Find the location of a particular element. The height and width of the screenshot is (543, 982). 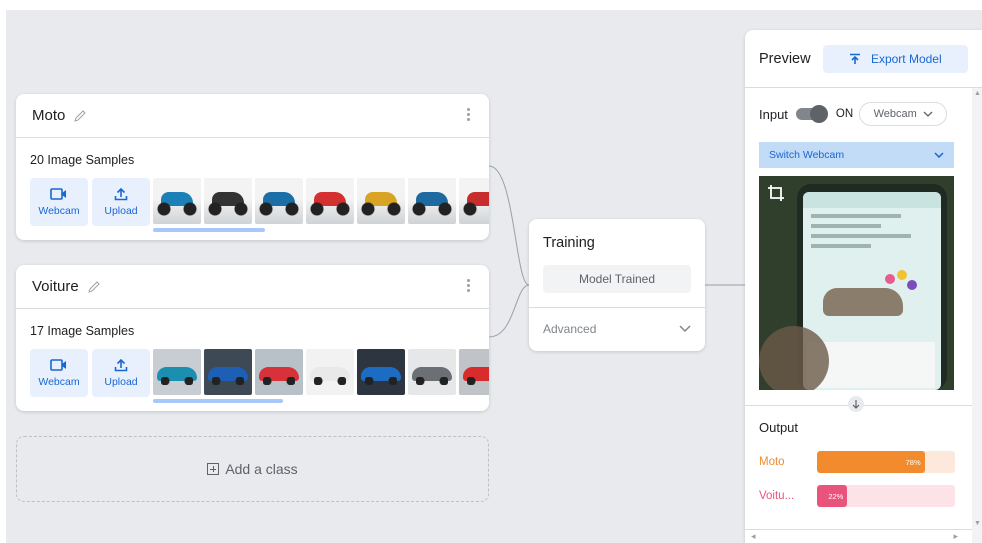

input-source-select: Webcam is located at coordinates (903, 114).